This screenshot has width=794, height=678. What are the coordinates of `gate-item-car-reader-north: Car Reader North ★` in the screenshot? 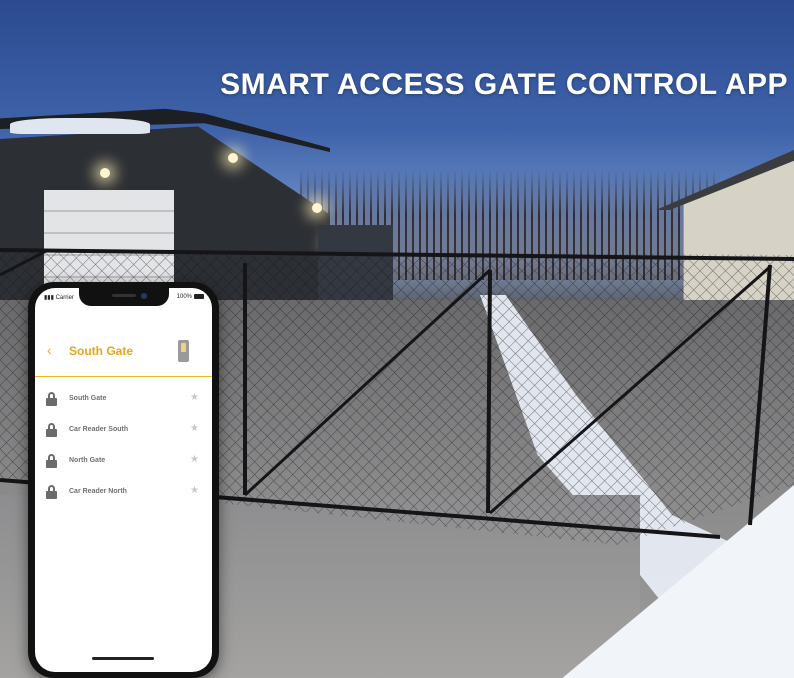 It's located at (123, 494).